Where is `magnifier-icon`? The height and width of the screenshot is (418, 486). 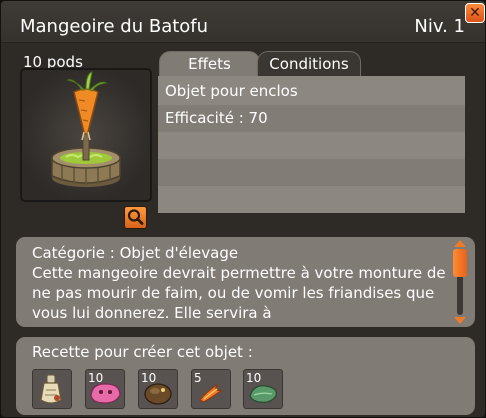
magnifier-icon is located at coordinates (135, 217).